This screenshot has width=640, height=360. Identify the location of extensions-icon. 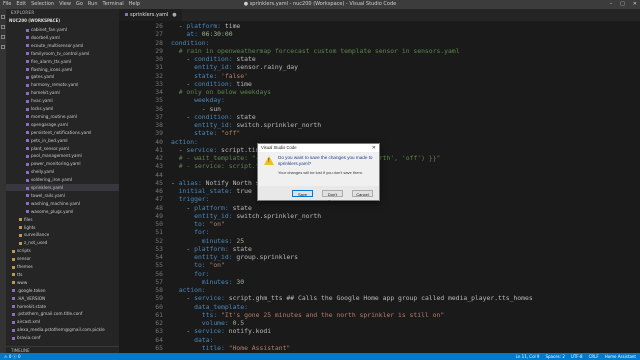
(3, 47).